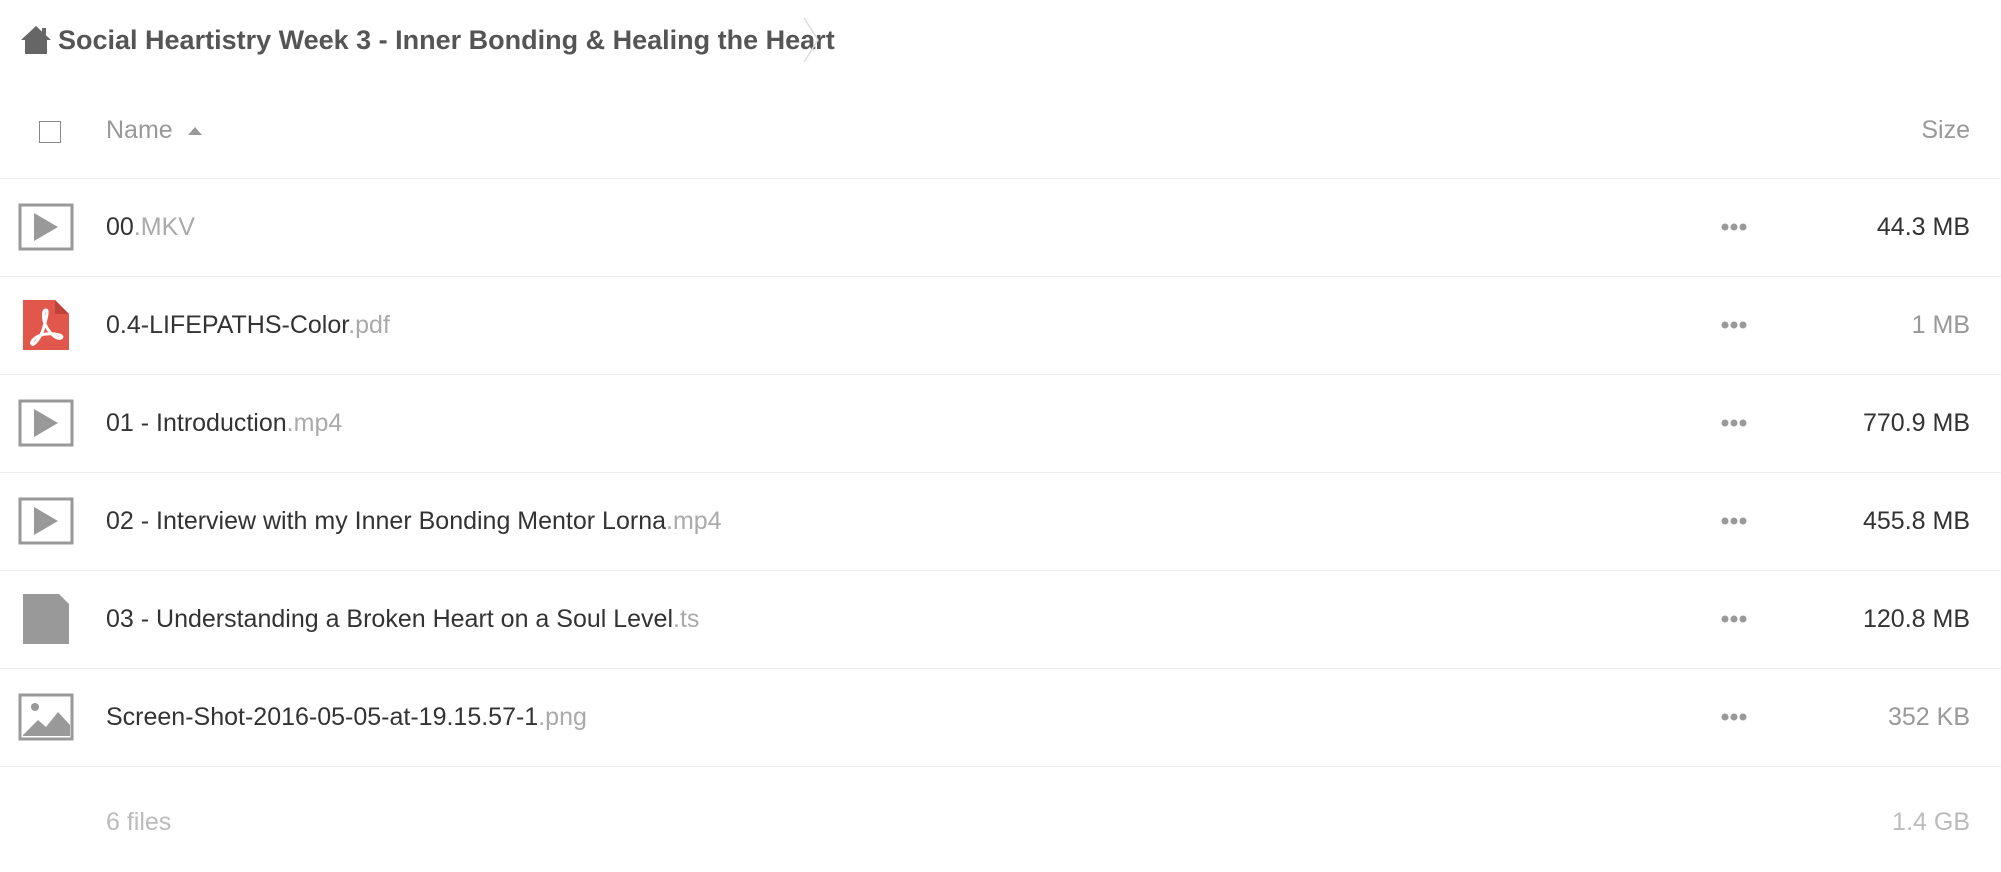 The height and width of the screenshot is (872, 2001). Describe the element at coordinates (686, 619) in the screenshot. I see `file-extension: .ts` at that location.